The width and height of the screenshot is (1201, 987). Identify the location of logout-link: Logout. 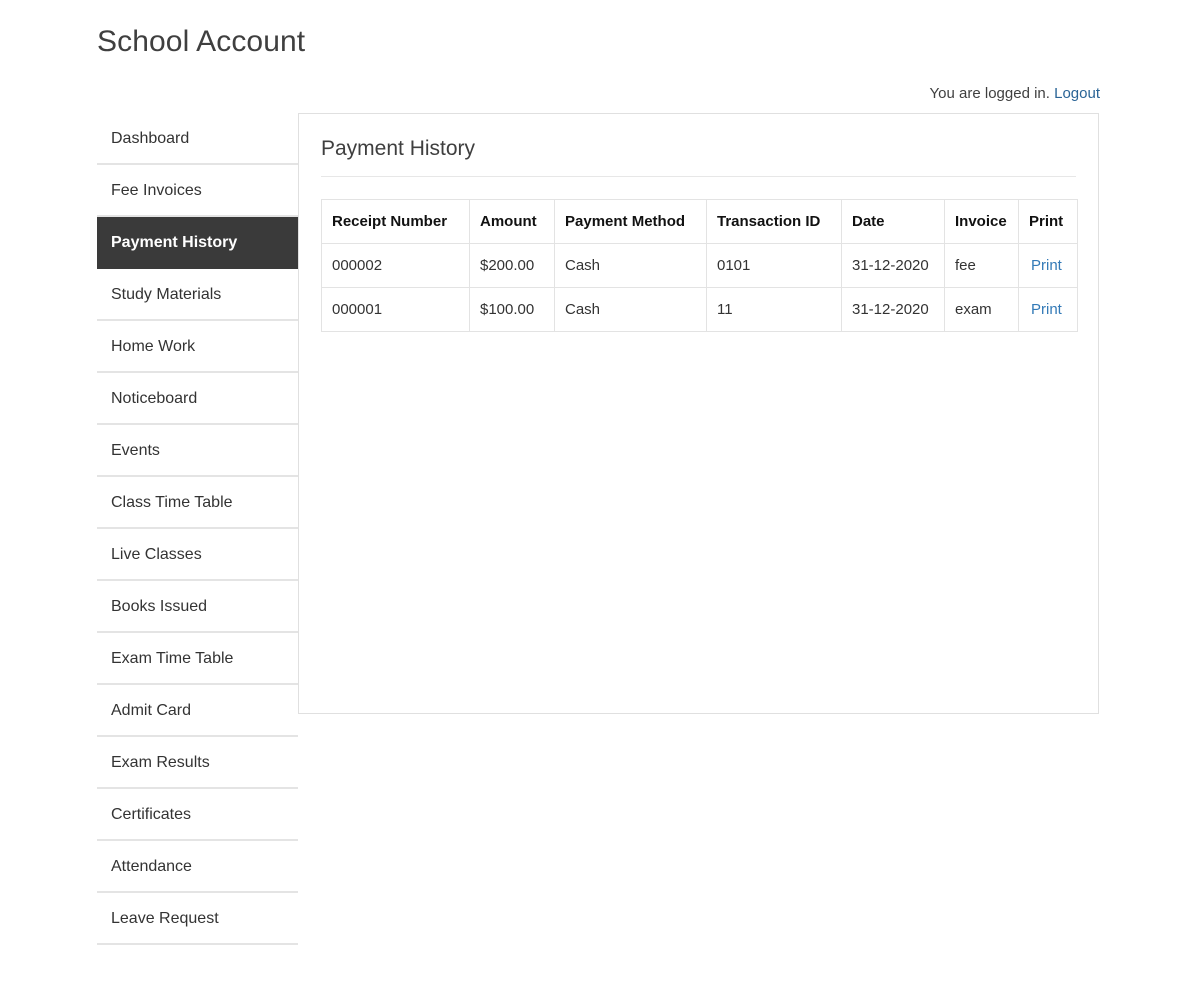
(1077, 93).